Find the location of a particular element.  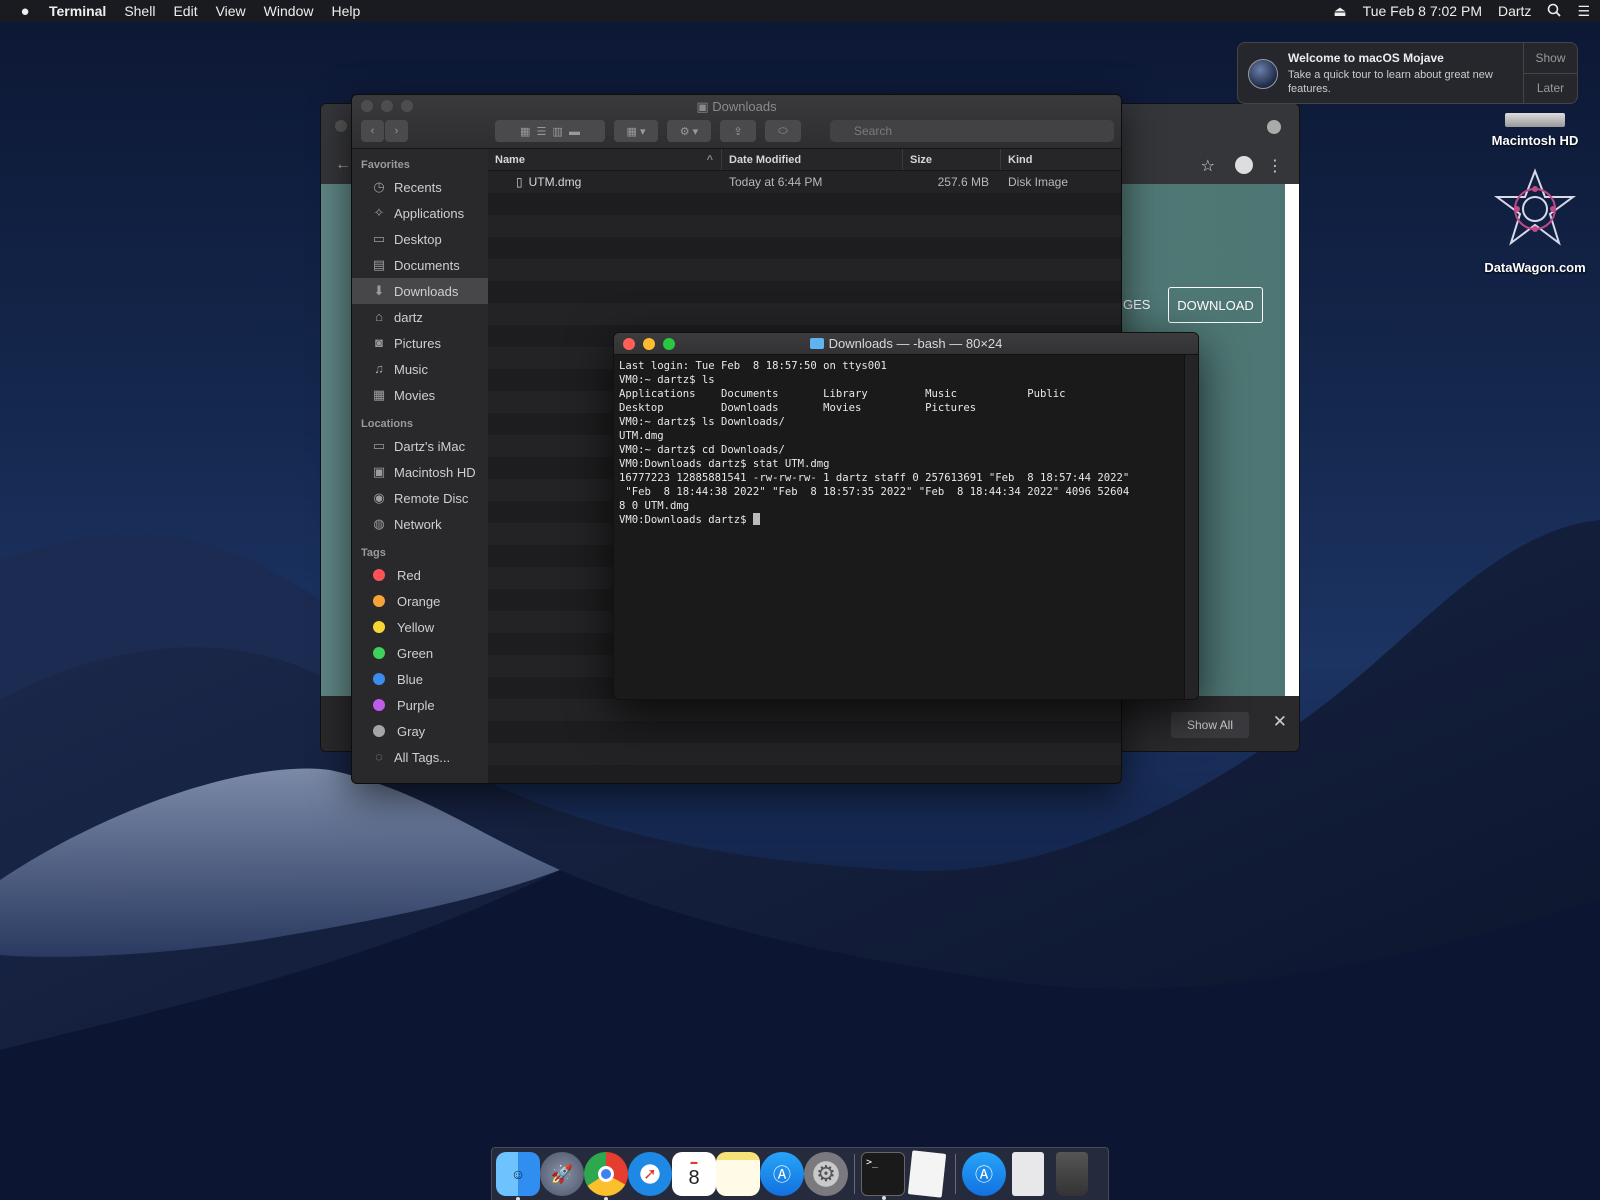

terminal-line: VM0:~ dartz$ ls Downloads/ is located at coordinates (702, 422).